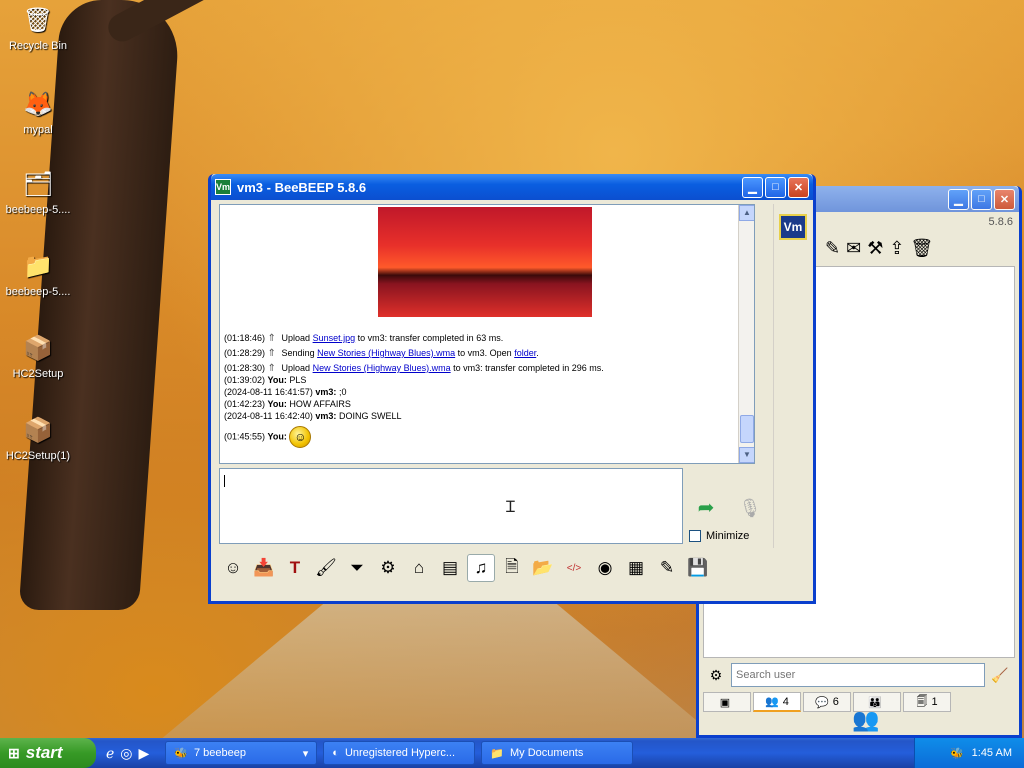 This screenshot has height=768, width=1024. I want to click on tab-messages: 💬 6, so click(827, 702).